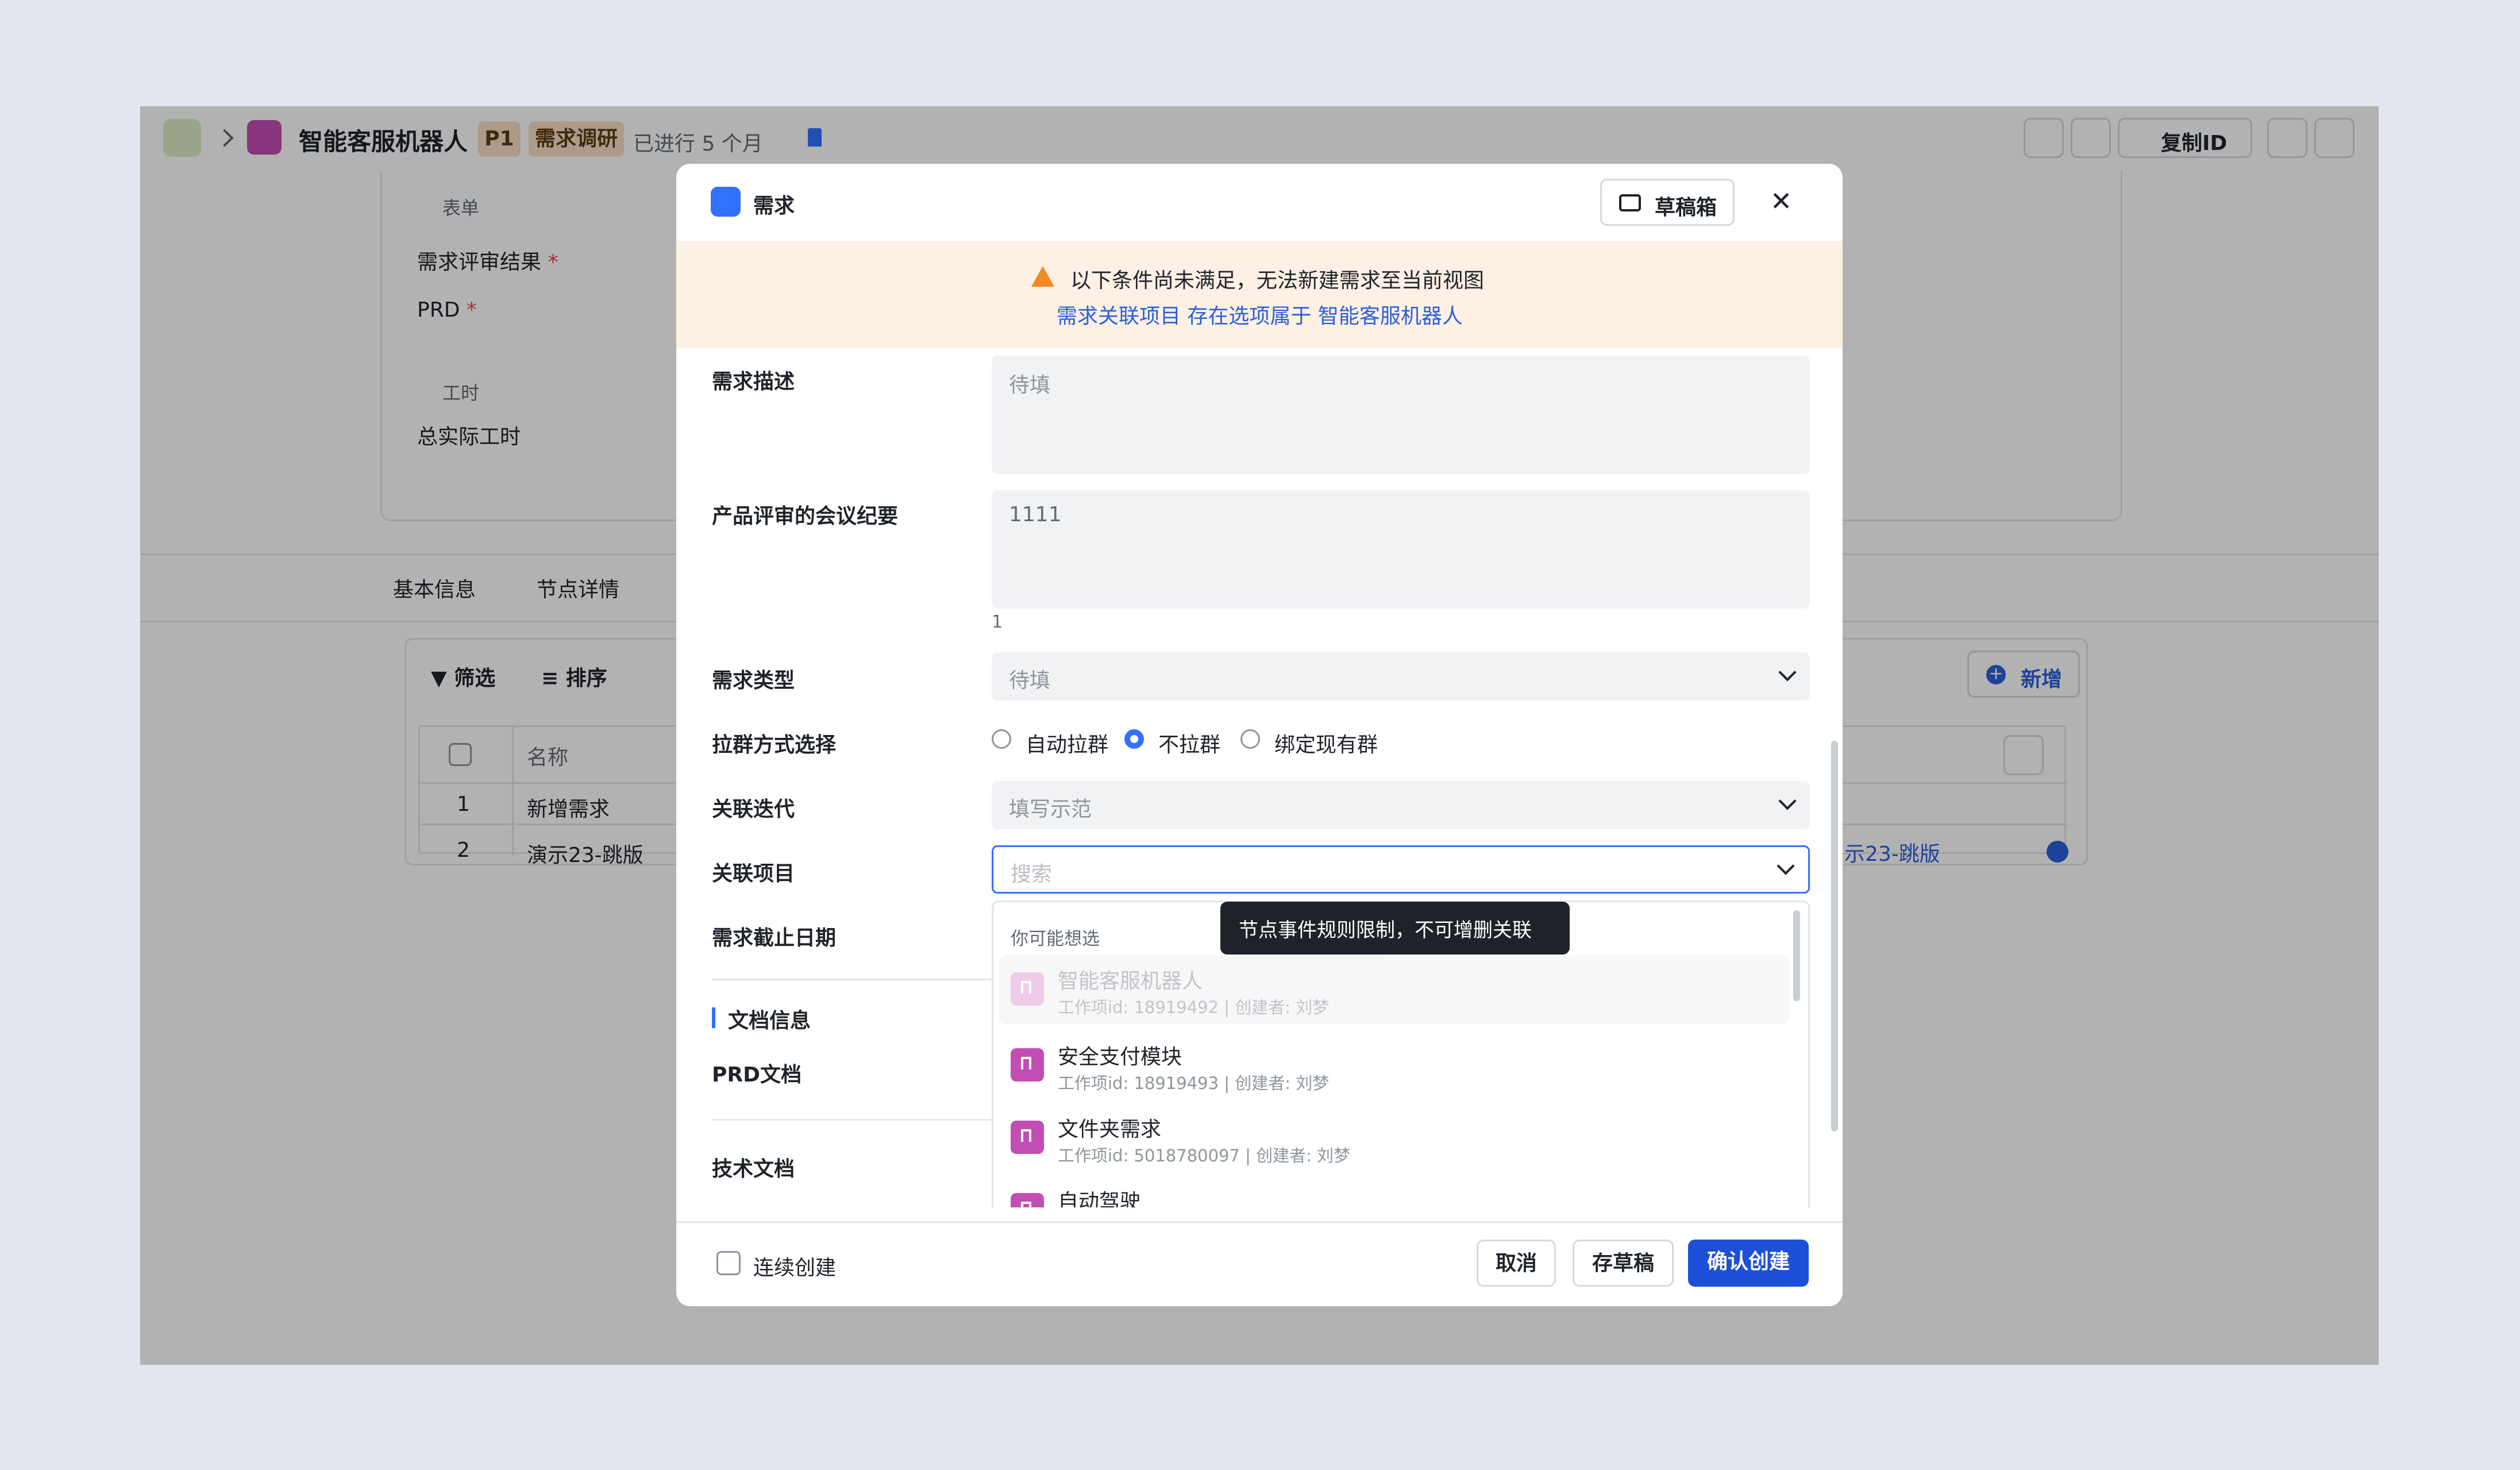 This screenshot has height=1470, width=2520. Describe the element at coordinates (1130, 981) in the screenshot. I see `item-title: 智能客服机器人` at that location.